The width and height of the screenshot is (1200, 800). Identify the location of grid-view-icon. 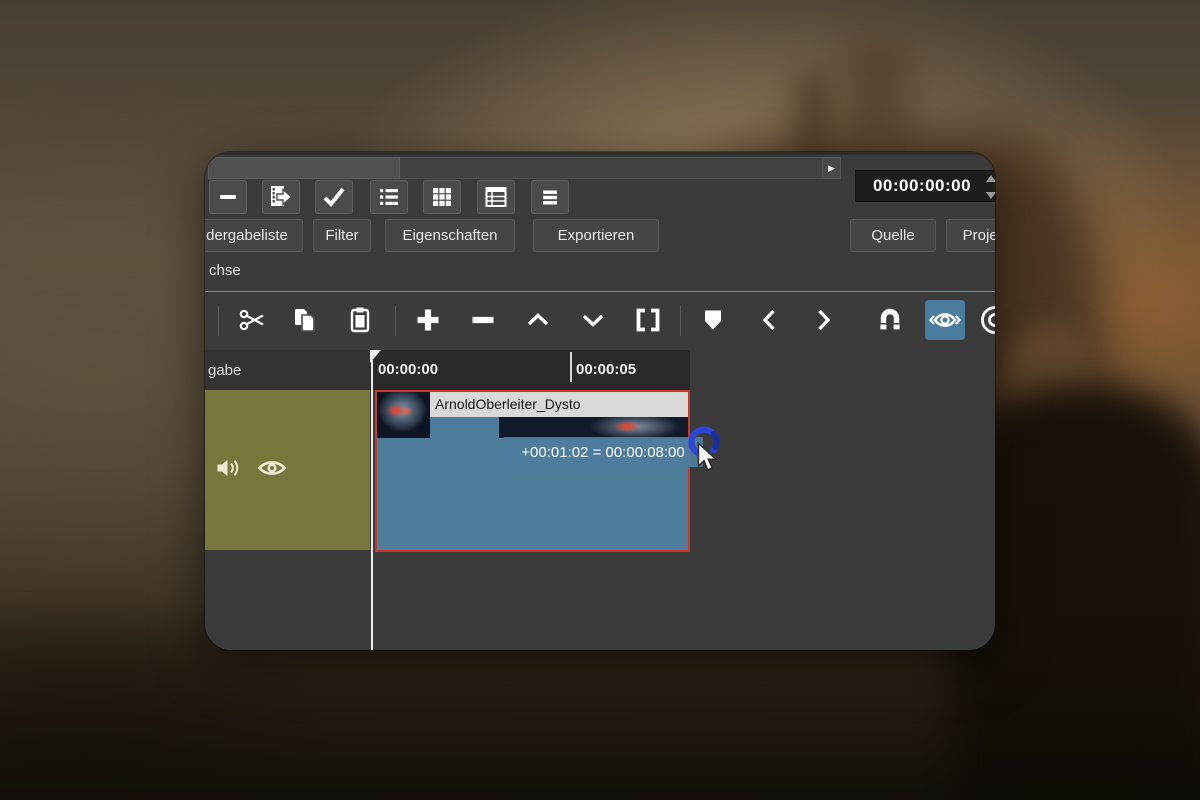
(442, 197).